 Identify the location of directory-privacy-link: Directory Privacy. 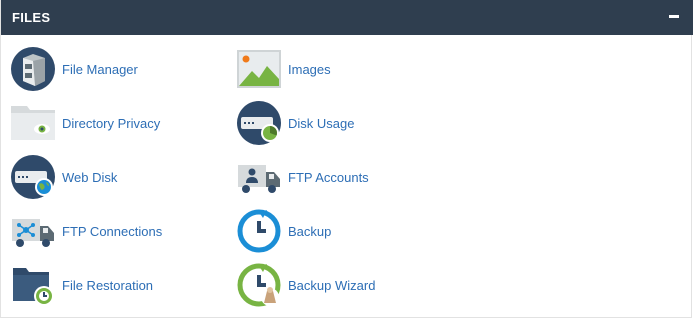
(85, 123).